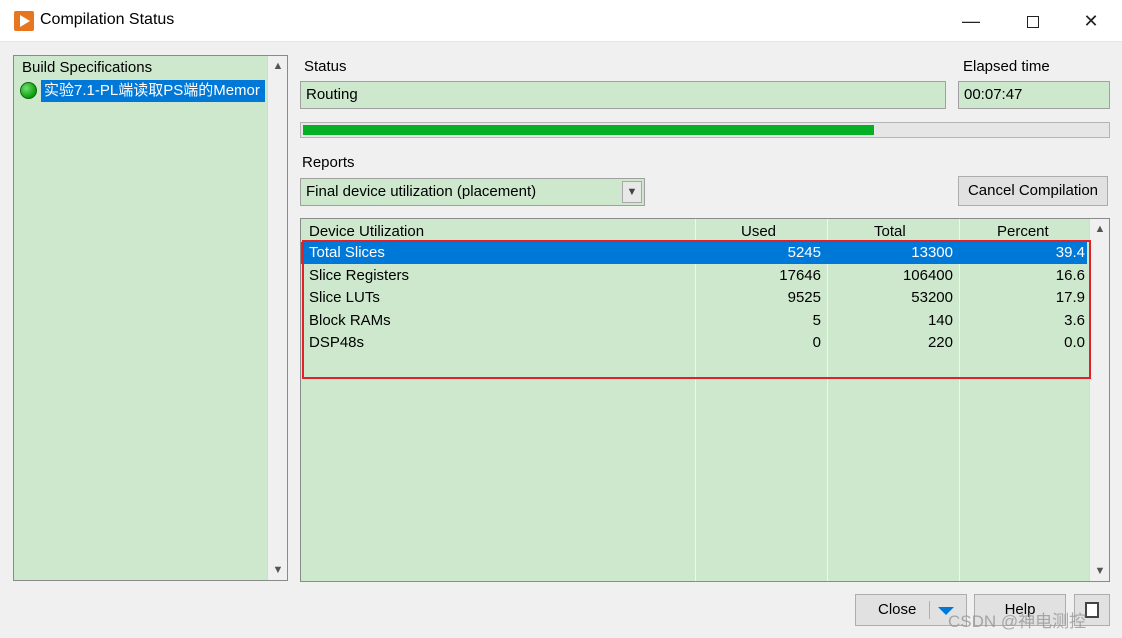 This screenshot has height=638, width=1122. Describe the element at coordinates (87, 67) in the screenshot. I see `build-specifications-header: Build Specifications` at that location.